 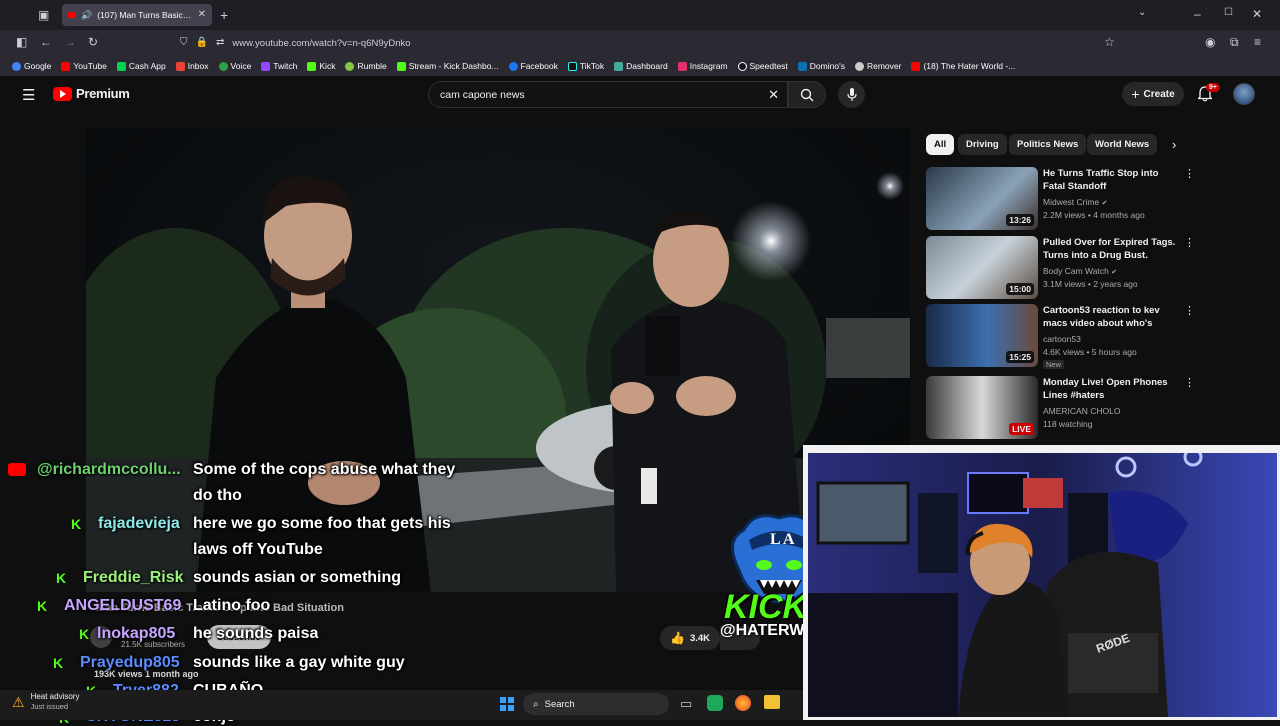 I want to click on chat-message: Latino foo, so click(x=232, y=605).